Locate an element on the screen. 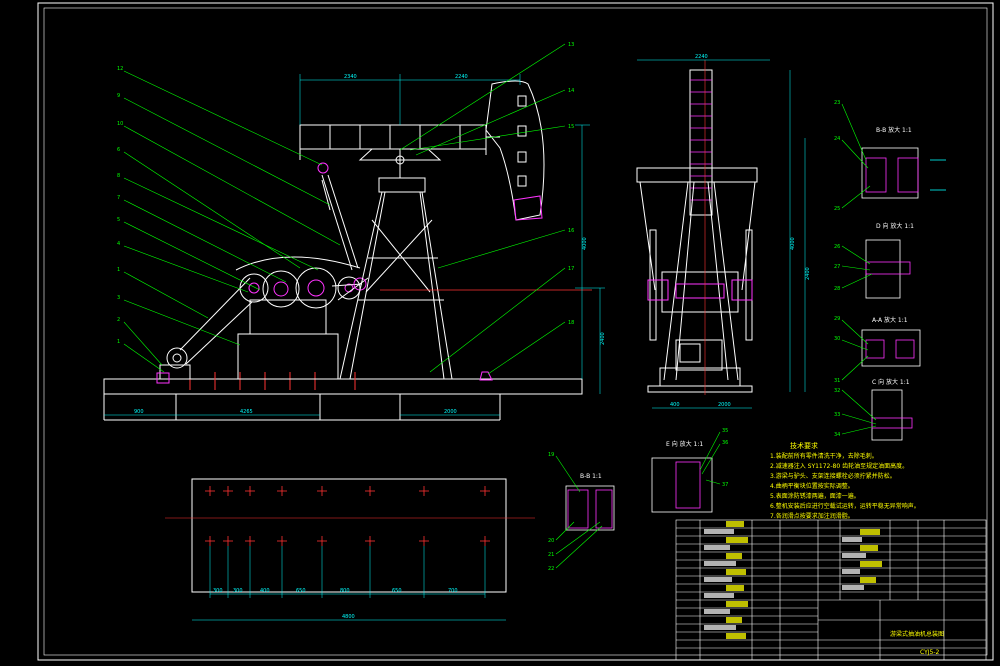 The width and height of the screenshot is (1000, 666). plan-dim-5: 800 is located at coordinates (345, 591).